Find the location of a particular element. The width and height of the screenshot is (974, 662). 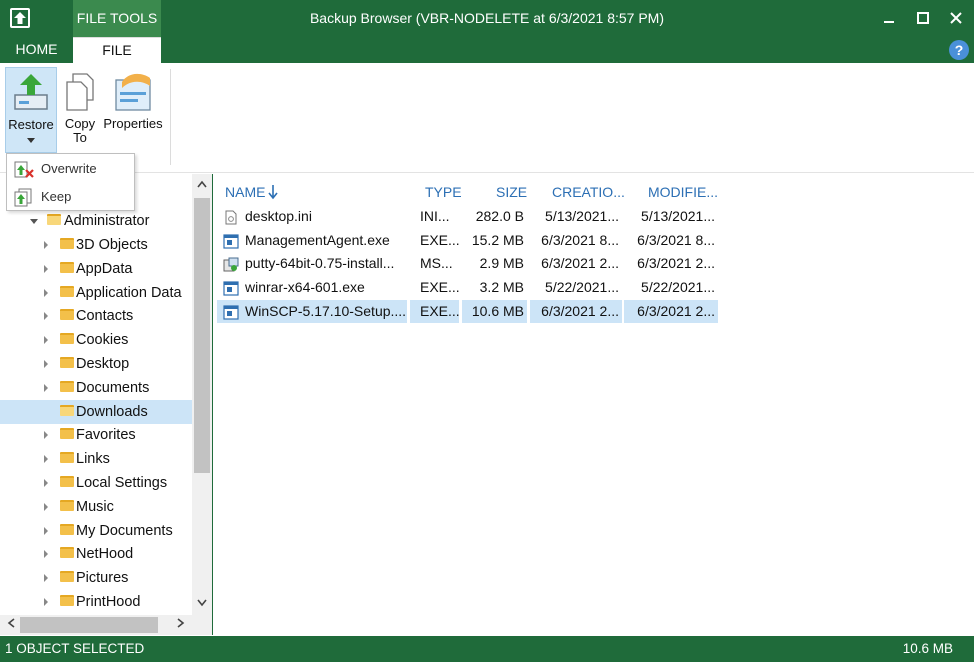

status-bar: 1 OBJECT SELECTED 10.6 MB is located at coordinates (487, 649).